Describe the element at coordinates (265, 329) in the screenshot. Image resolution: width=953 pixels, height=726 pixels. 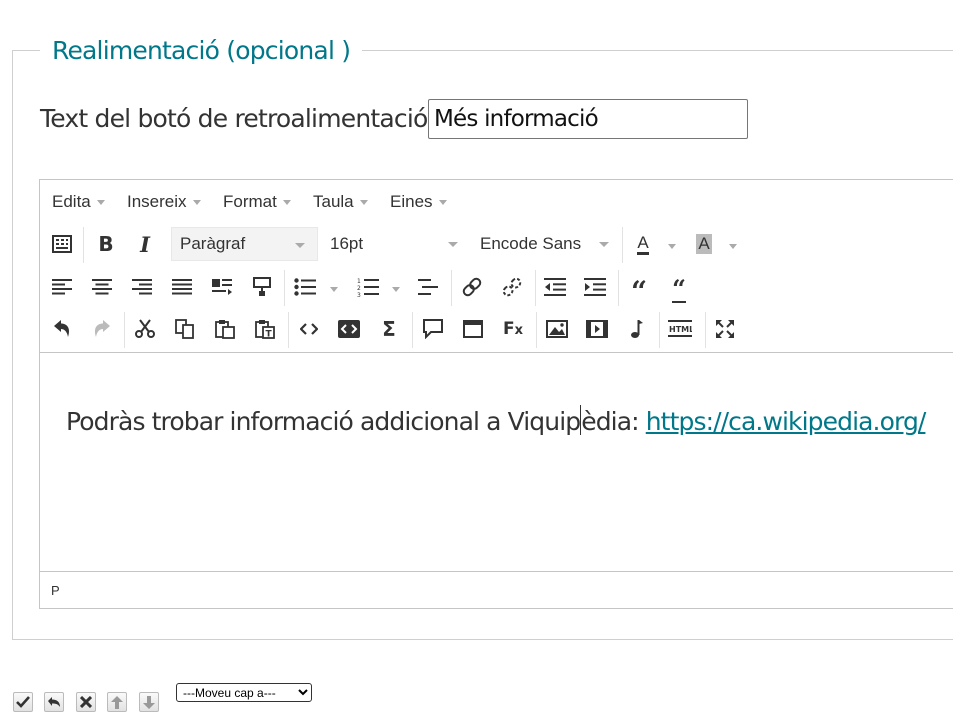
I see `paste-text-icon: T` at that location.